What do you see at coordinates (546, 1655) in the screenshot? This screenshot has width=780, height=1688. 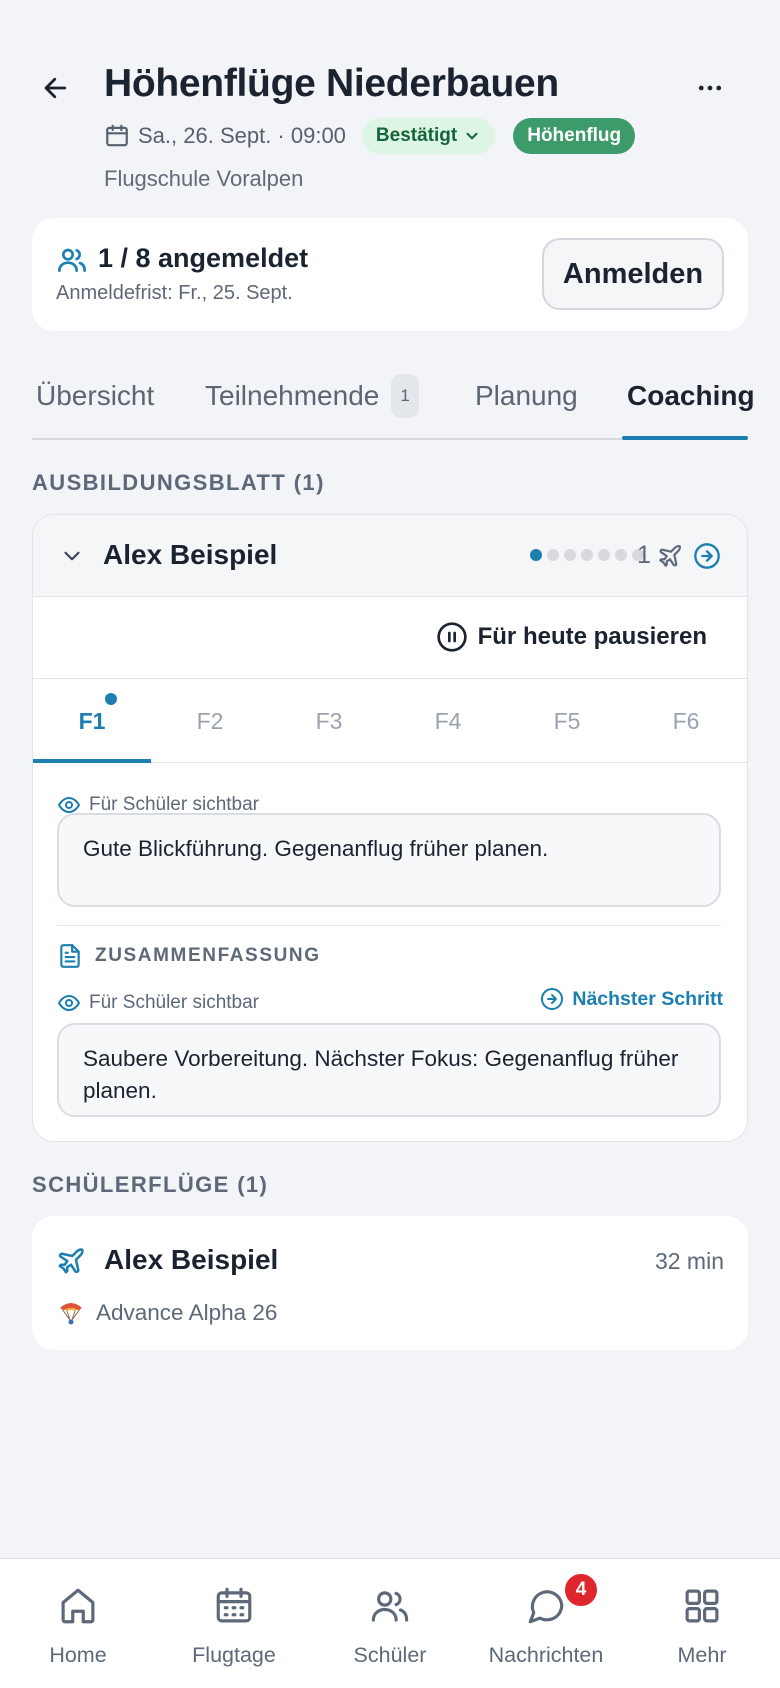 I see `nav-label: Nachrichten` at bounding box center [546, 1655].